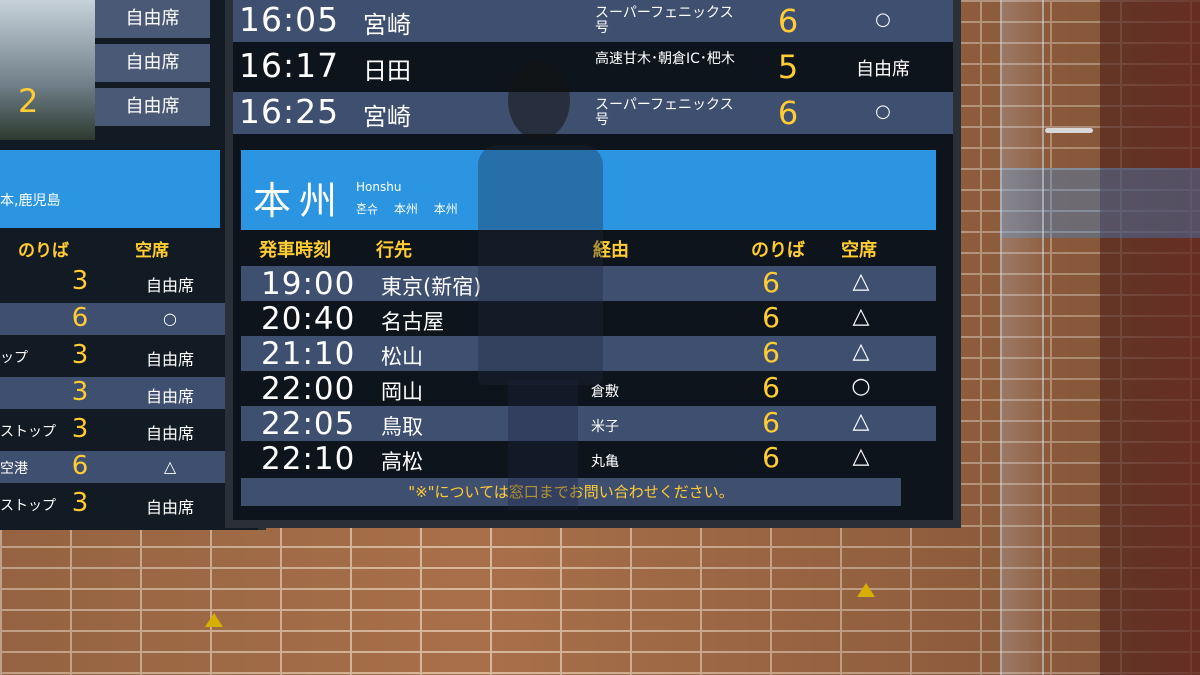 The width and height of the screenshot is (1200, 675). I want to click on departure-time: 22:10, so click(308, 459).